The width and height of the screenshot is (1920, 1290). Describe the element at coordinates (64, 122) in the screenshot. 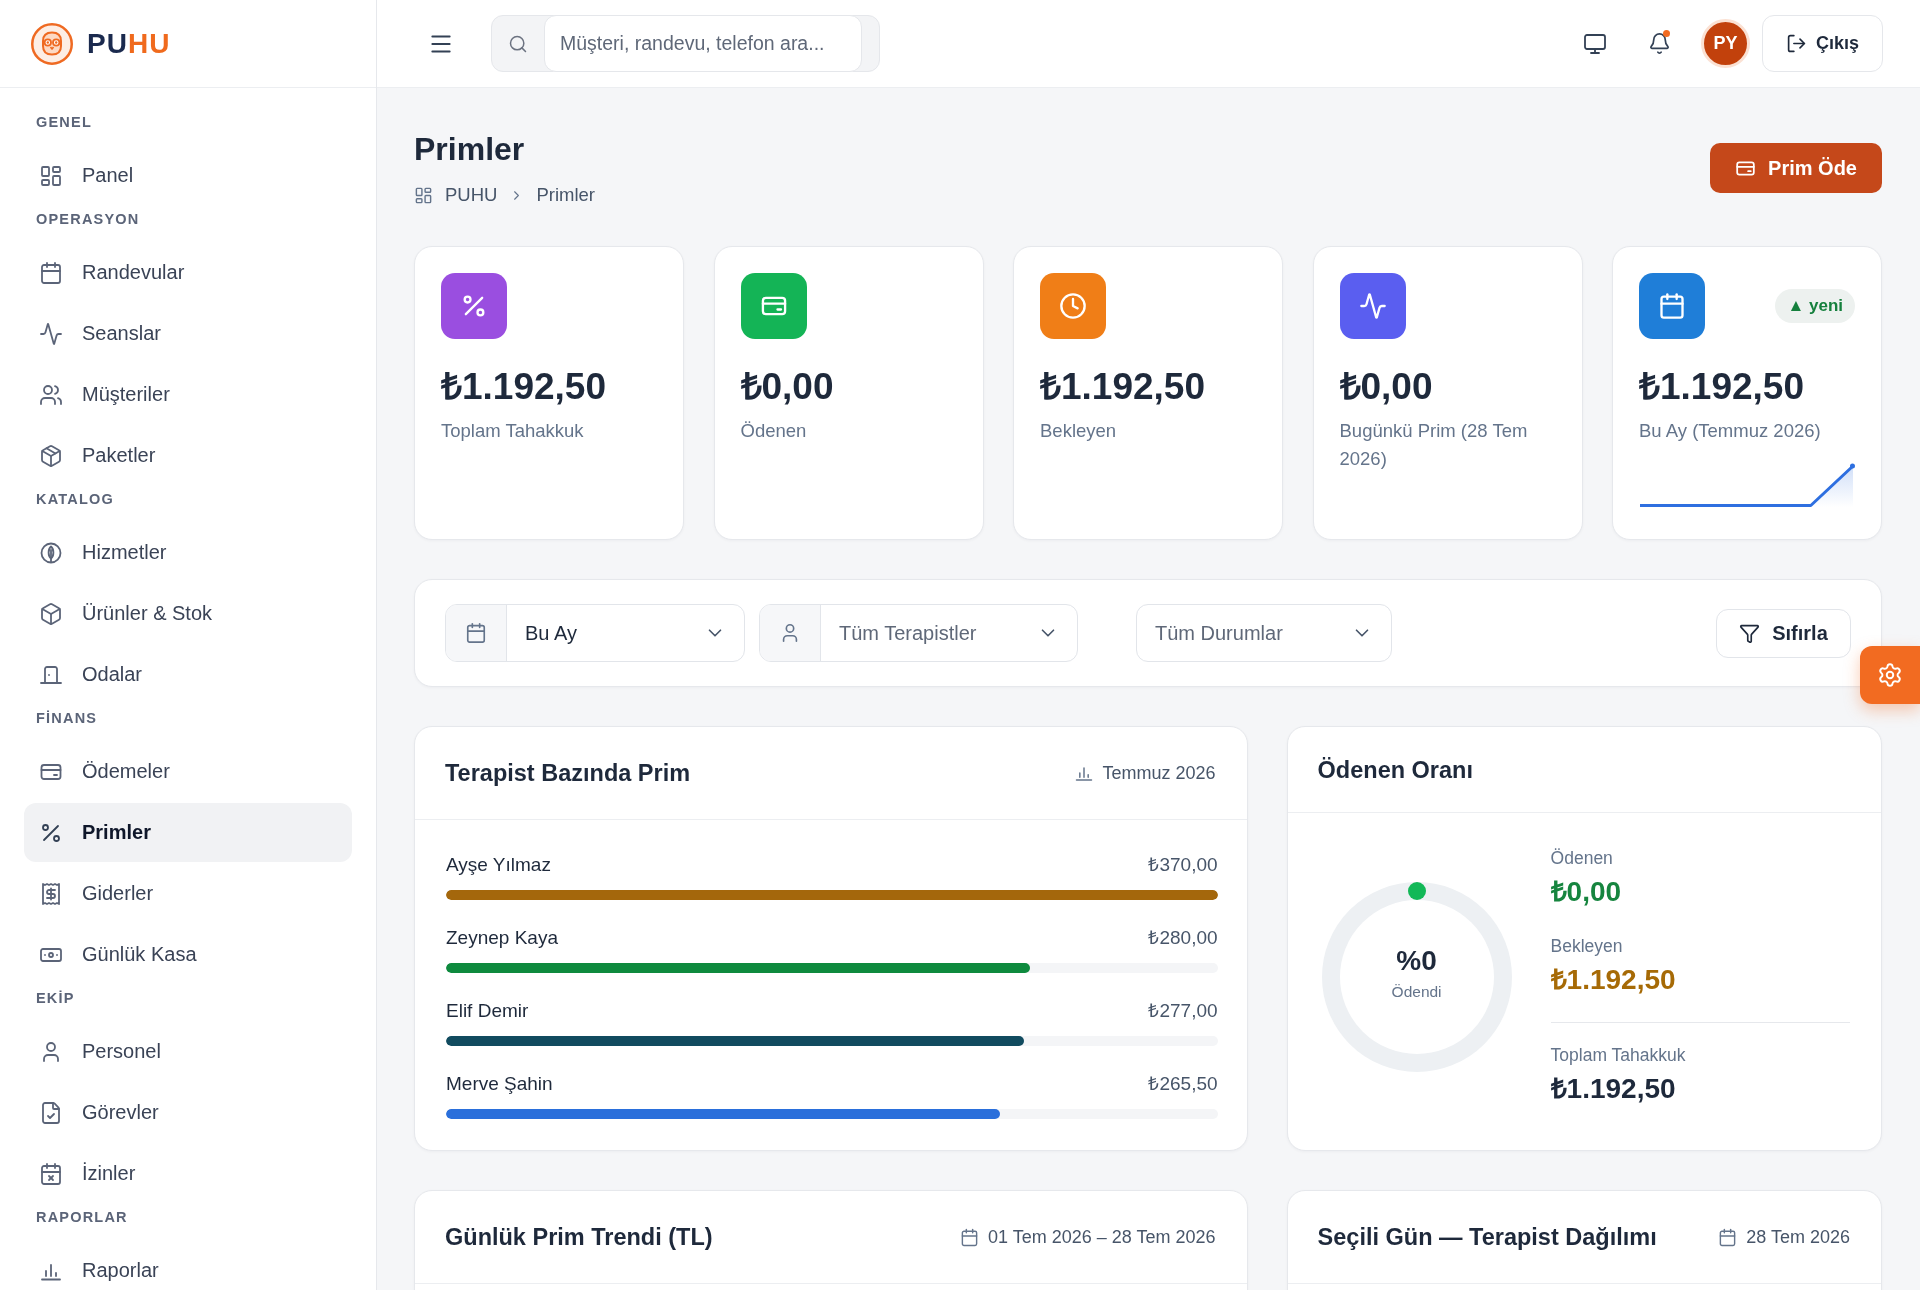

I see `section-heading: GENEL` at that location.